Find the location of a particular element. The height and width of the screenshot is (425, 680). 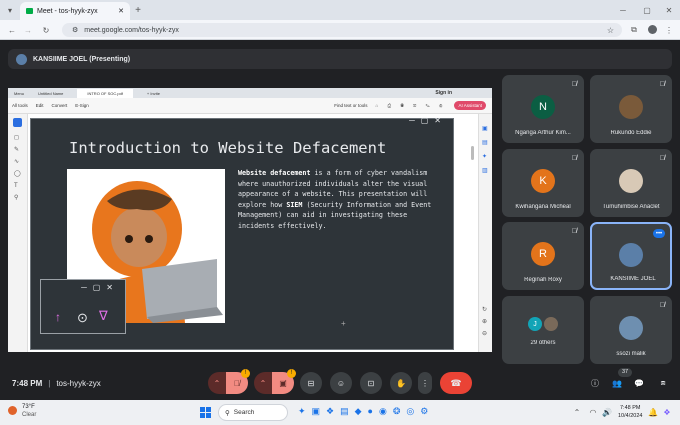

cursor-tool-icon is located at coordinates (17, 122).